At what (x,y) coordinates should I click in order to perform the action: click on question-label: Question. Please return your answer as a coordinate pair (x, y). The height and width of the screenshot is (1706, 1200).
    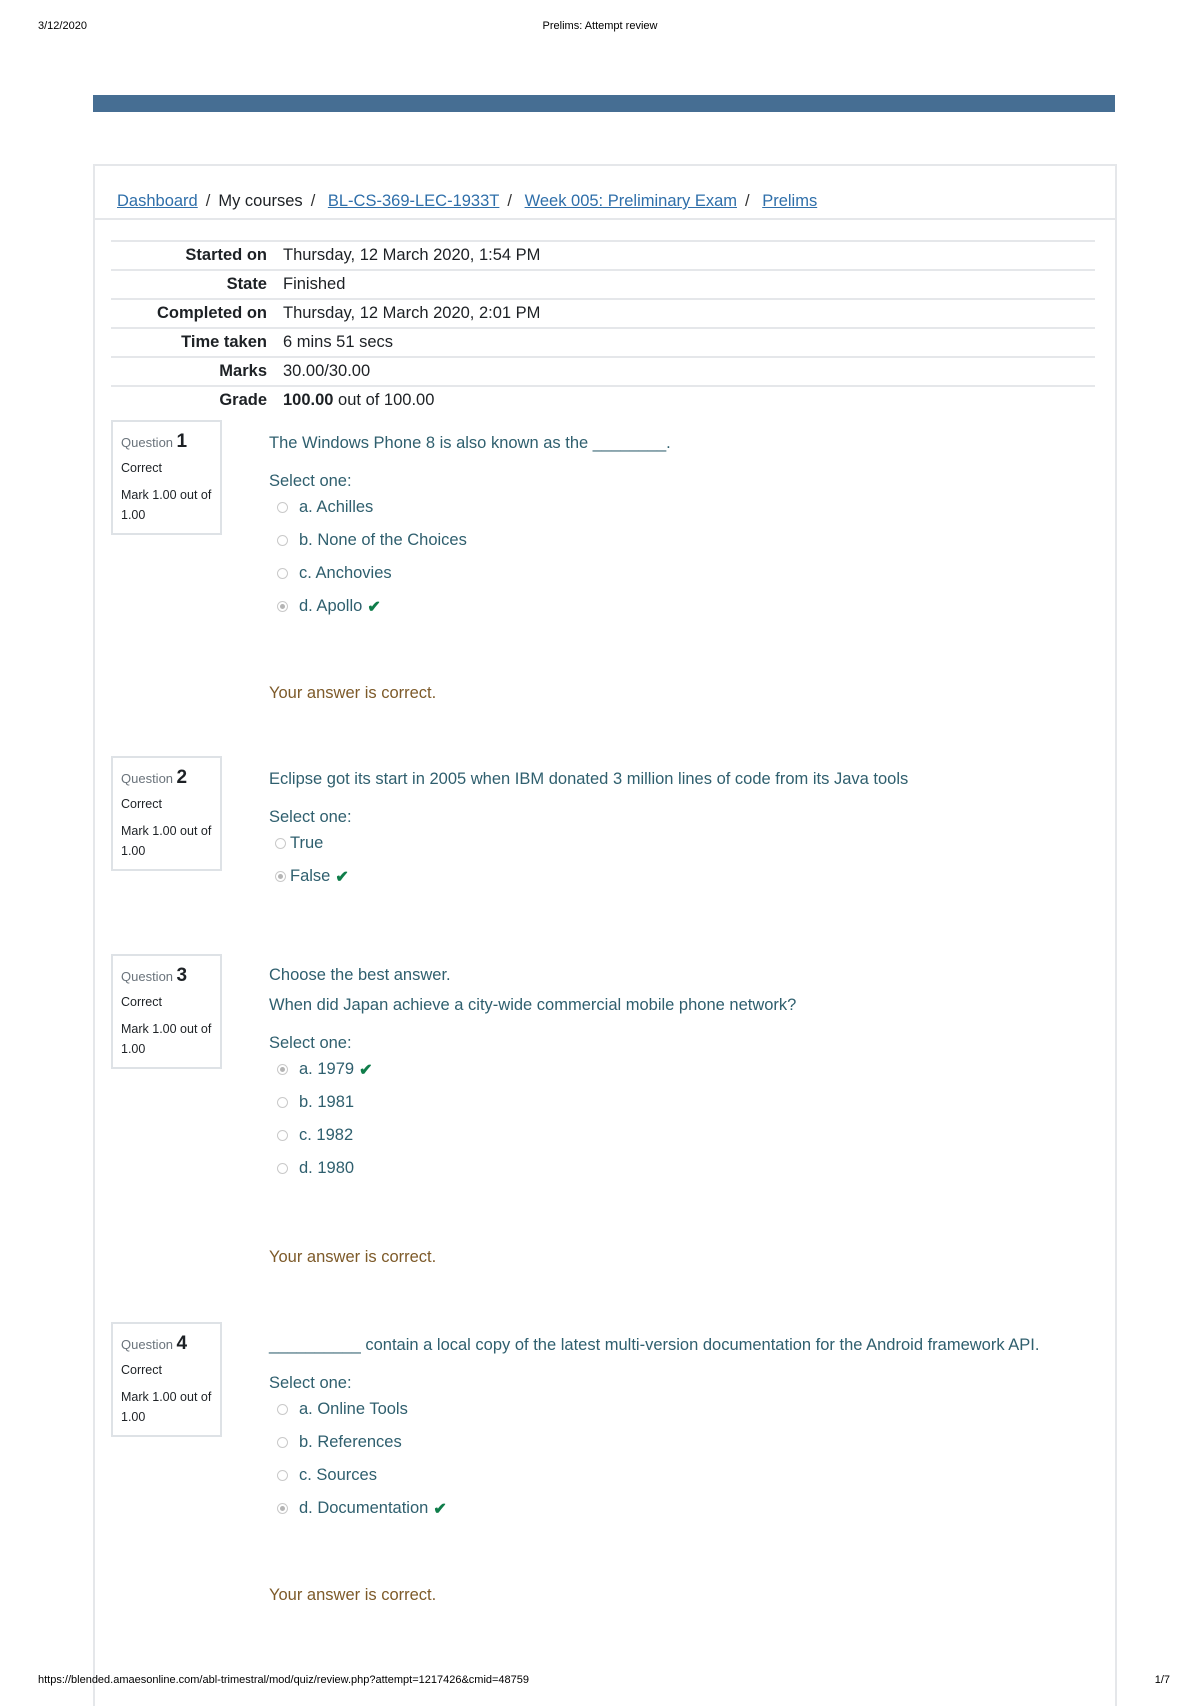
    Looking at the image, I should click on (147, 976).